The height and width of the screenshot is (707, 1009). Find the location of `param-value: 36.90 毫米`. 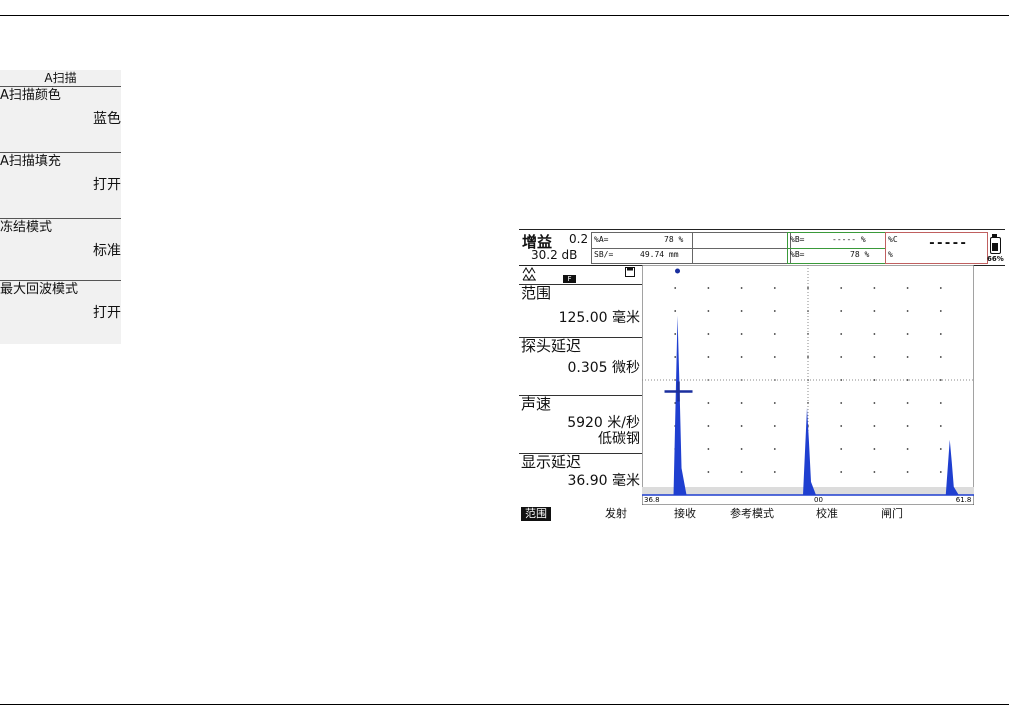

param-value: 36.90 毫米 is located at coordinates (603, 481).